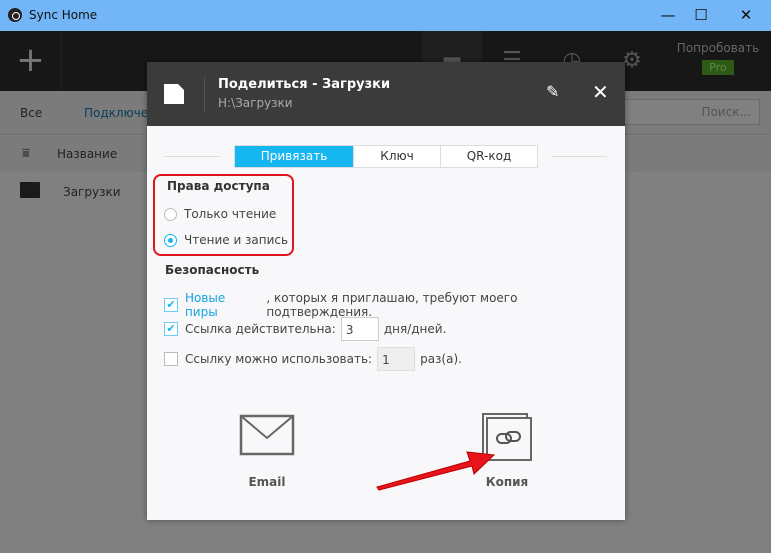 Image resolution: width=771 pixels, height=553 pixels. What do you see at coordinates (488, 156) in the screenshot?
I see `tab-qr: QR-код` at bounding box center [488, 156].